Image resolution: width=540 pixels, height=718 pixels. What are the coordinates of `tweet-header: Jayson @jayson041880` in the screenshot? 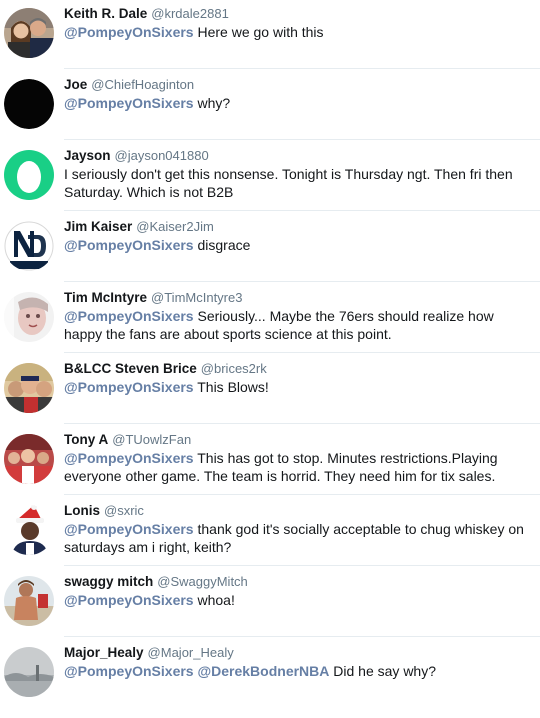 It's located at (296, 156).